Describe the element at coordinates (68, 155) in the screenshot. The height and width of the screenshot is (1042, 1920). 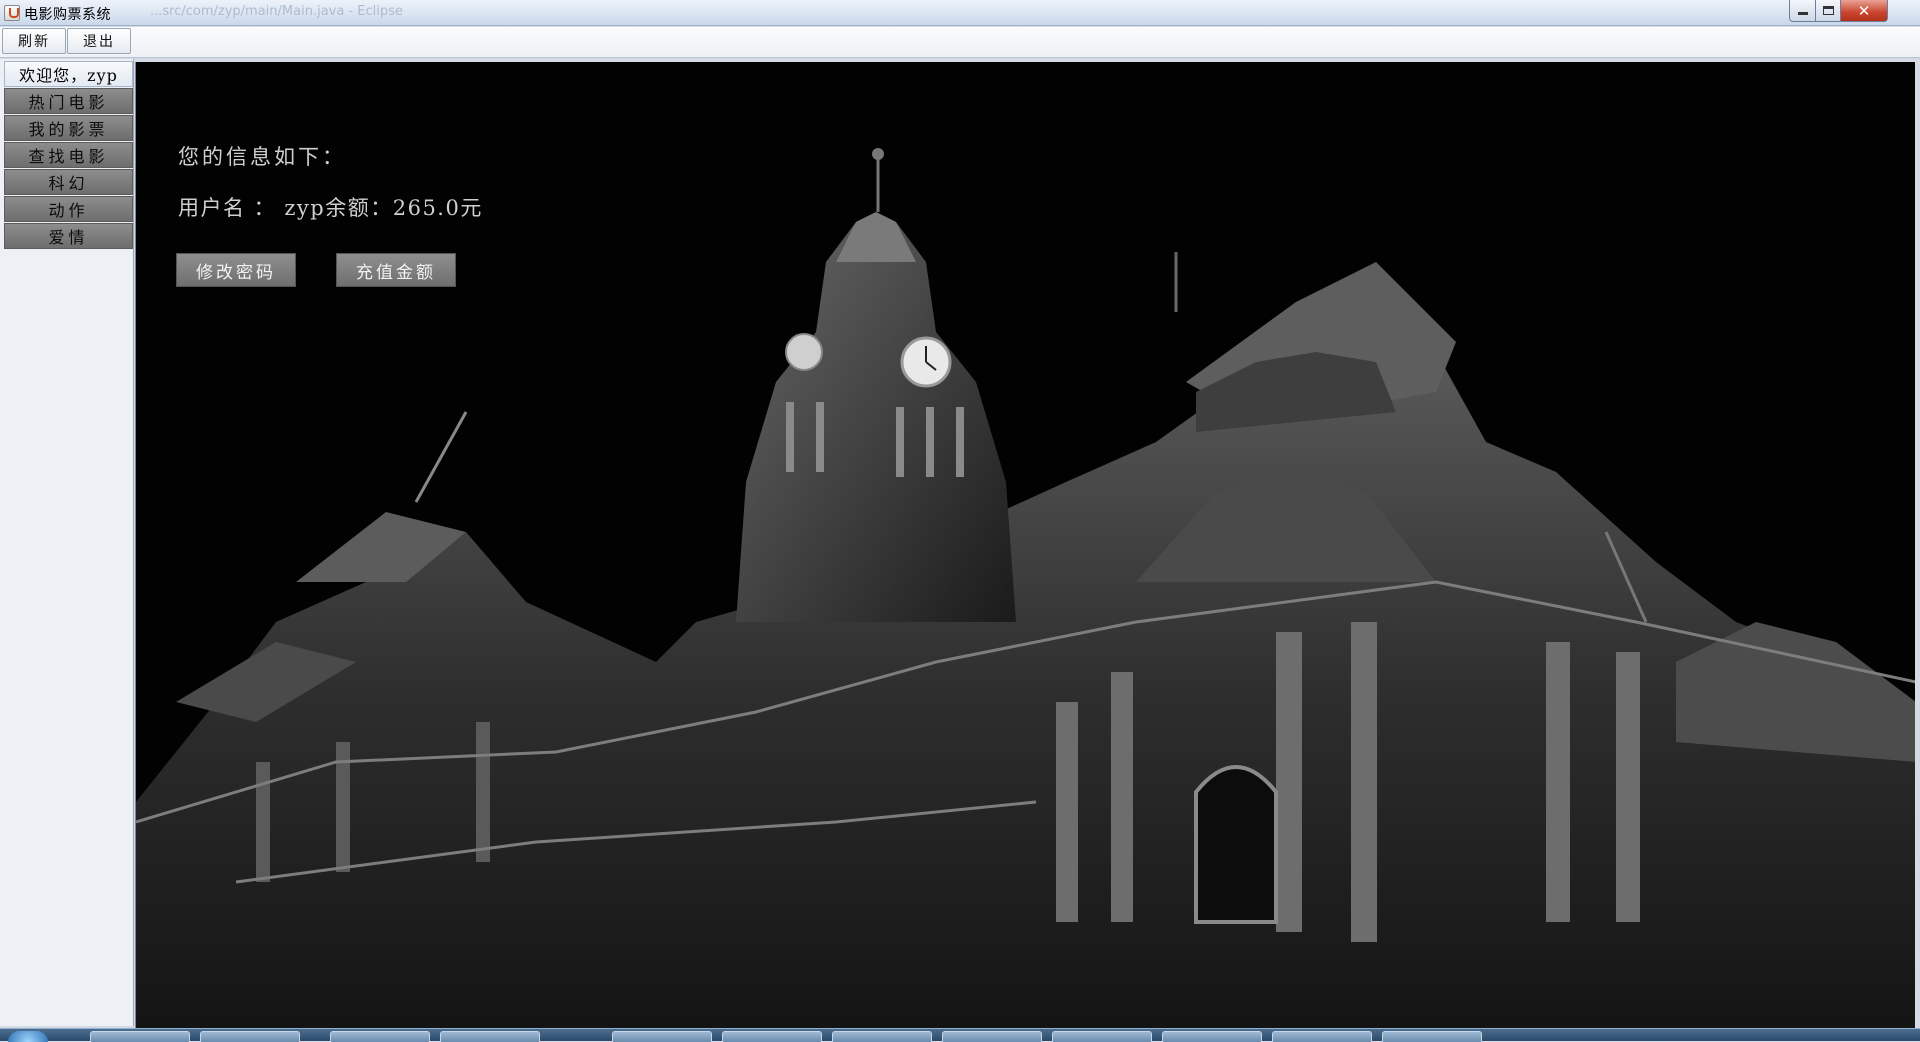
I see `menu-search-movies: 查找电影` at that location.